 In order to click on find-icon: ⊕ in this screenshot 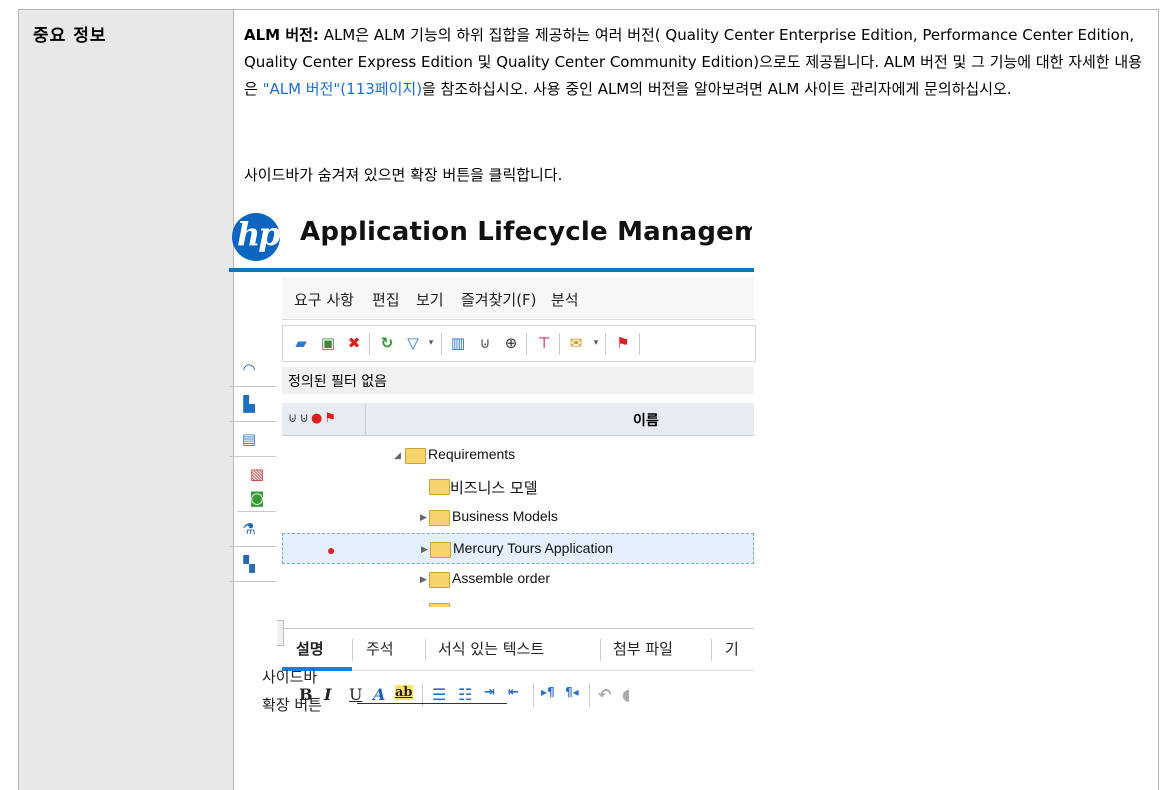, I will do `click(511, 343)`.